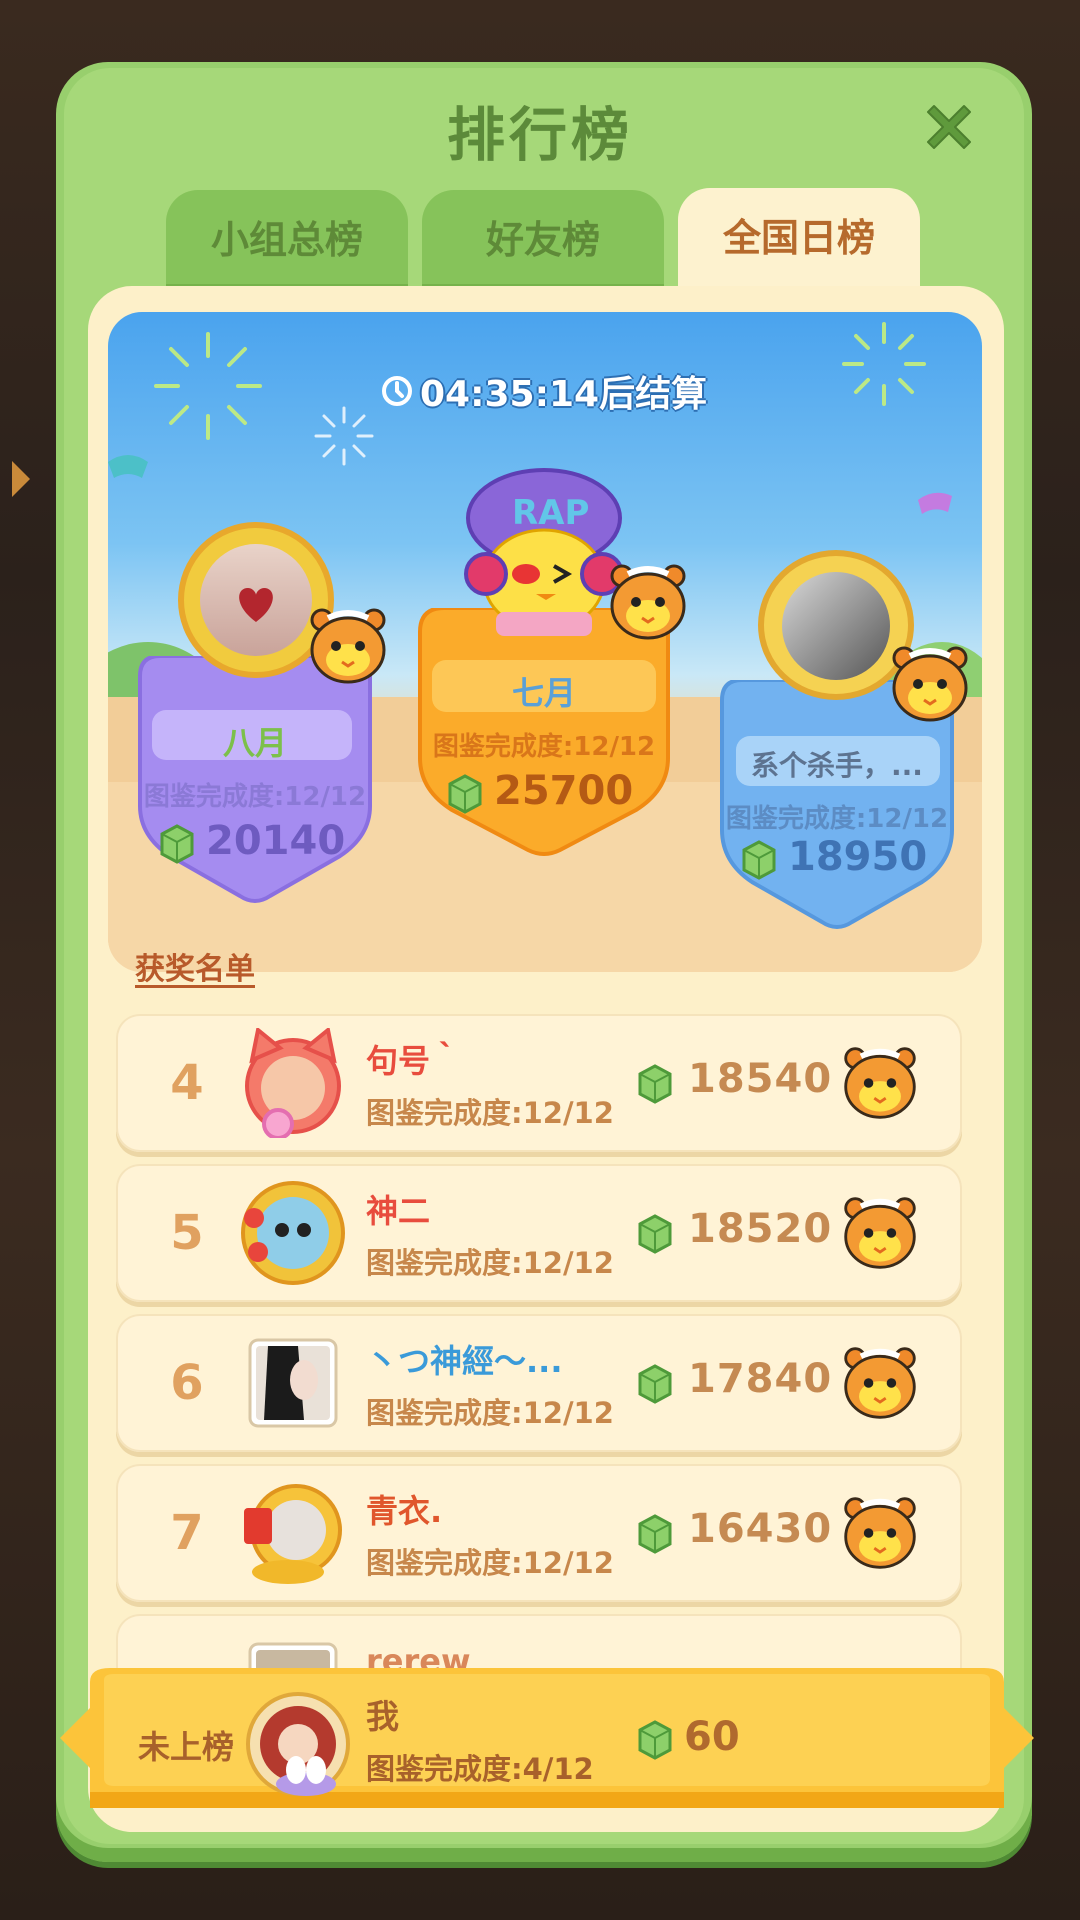  Describe the element at coordinates (195, 966) in the screenshot. I see `awards-list-link: 获奖名单` at that location.